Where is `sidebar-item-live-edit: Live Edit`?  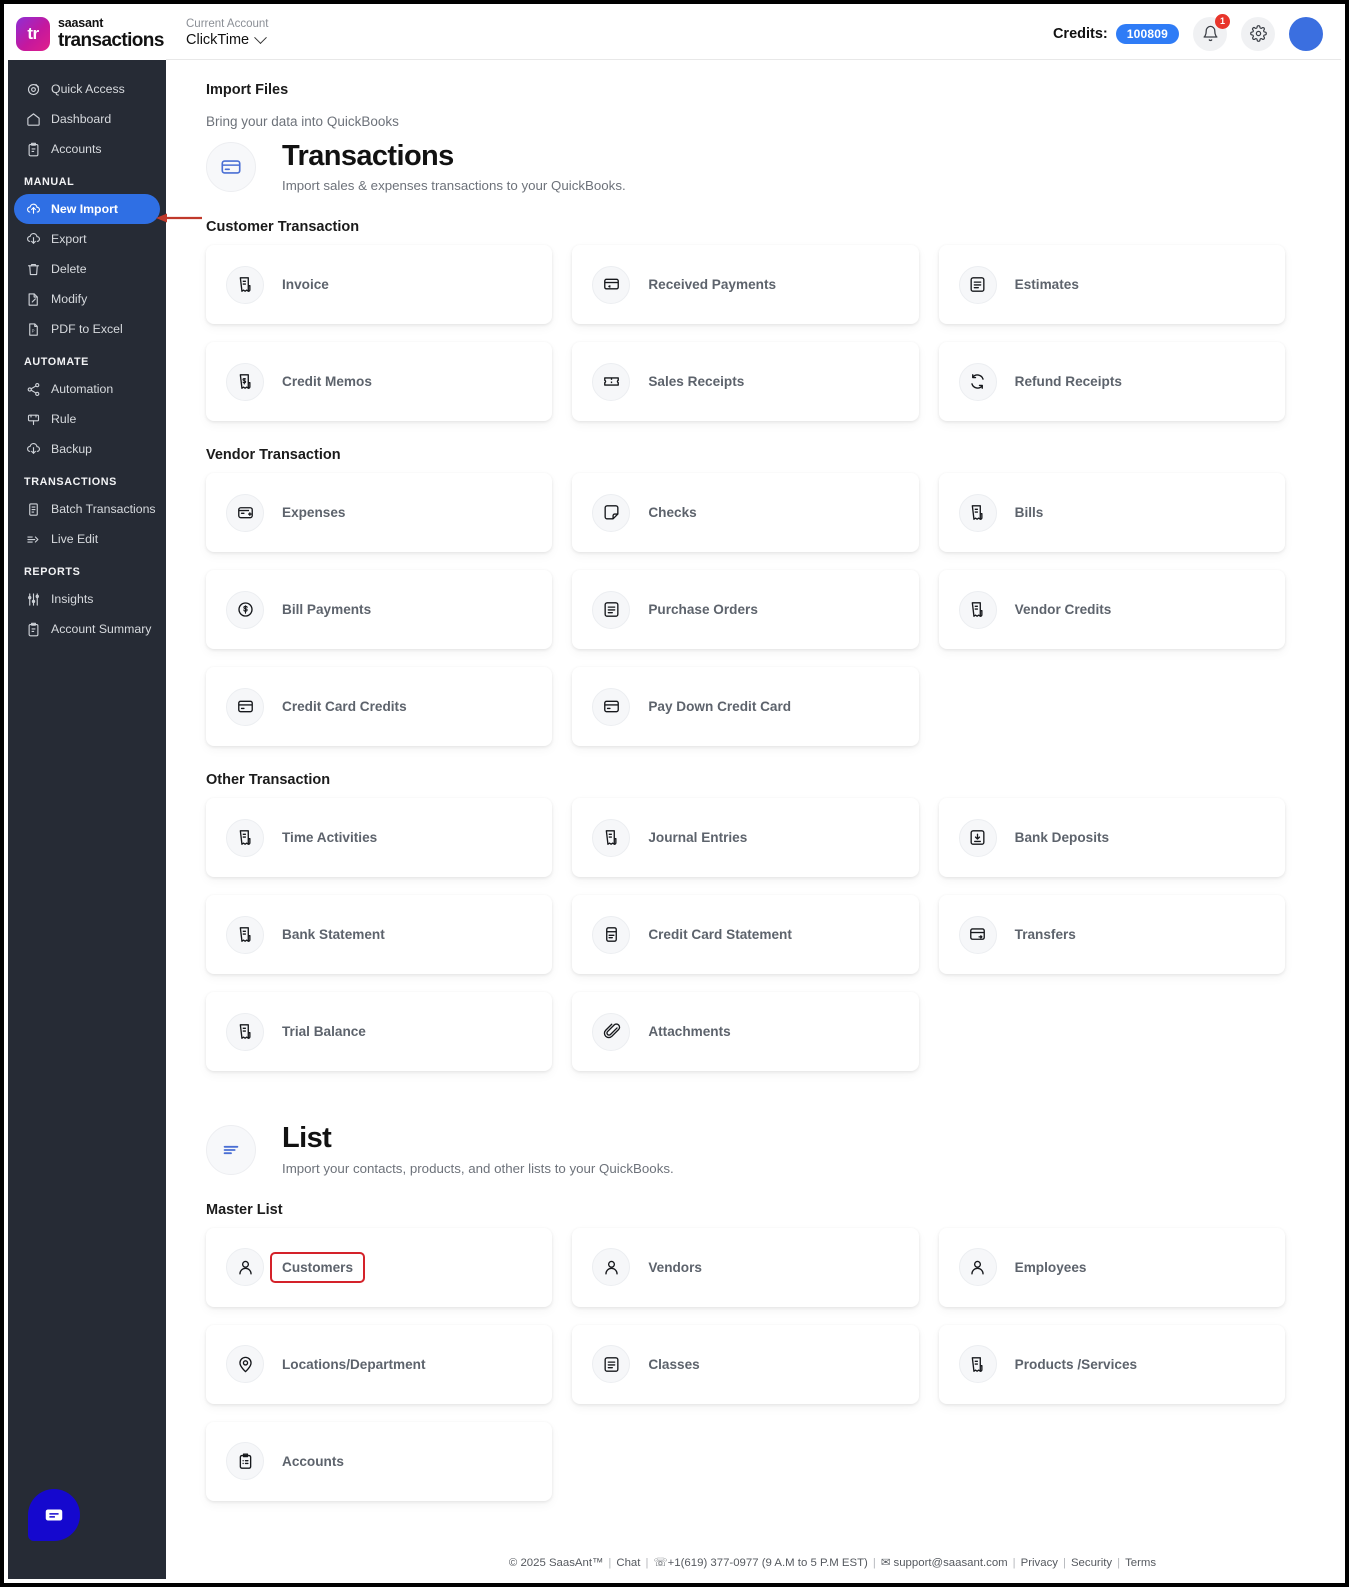
sidebar-item-live-edit: Live Edit is located at coordinates (87, 539).